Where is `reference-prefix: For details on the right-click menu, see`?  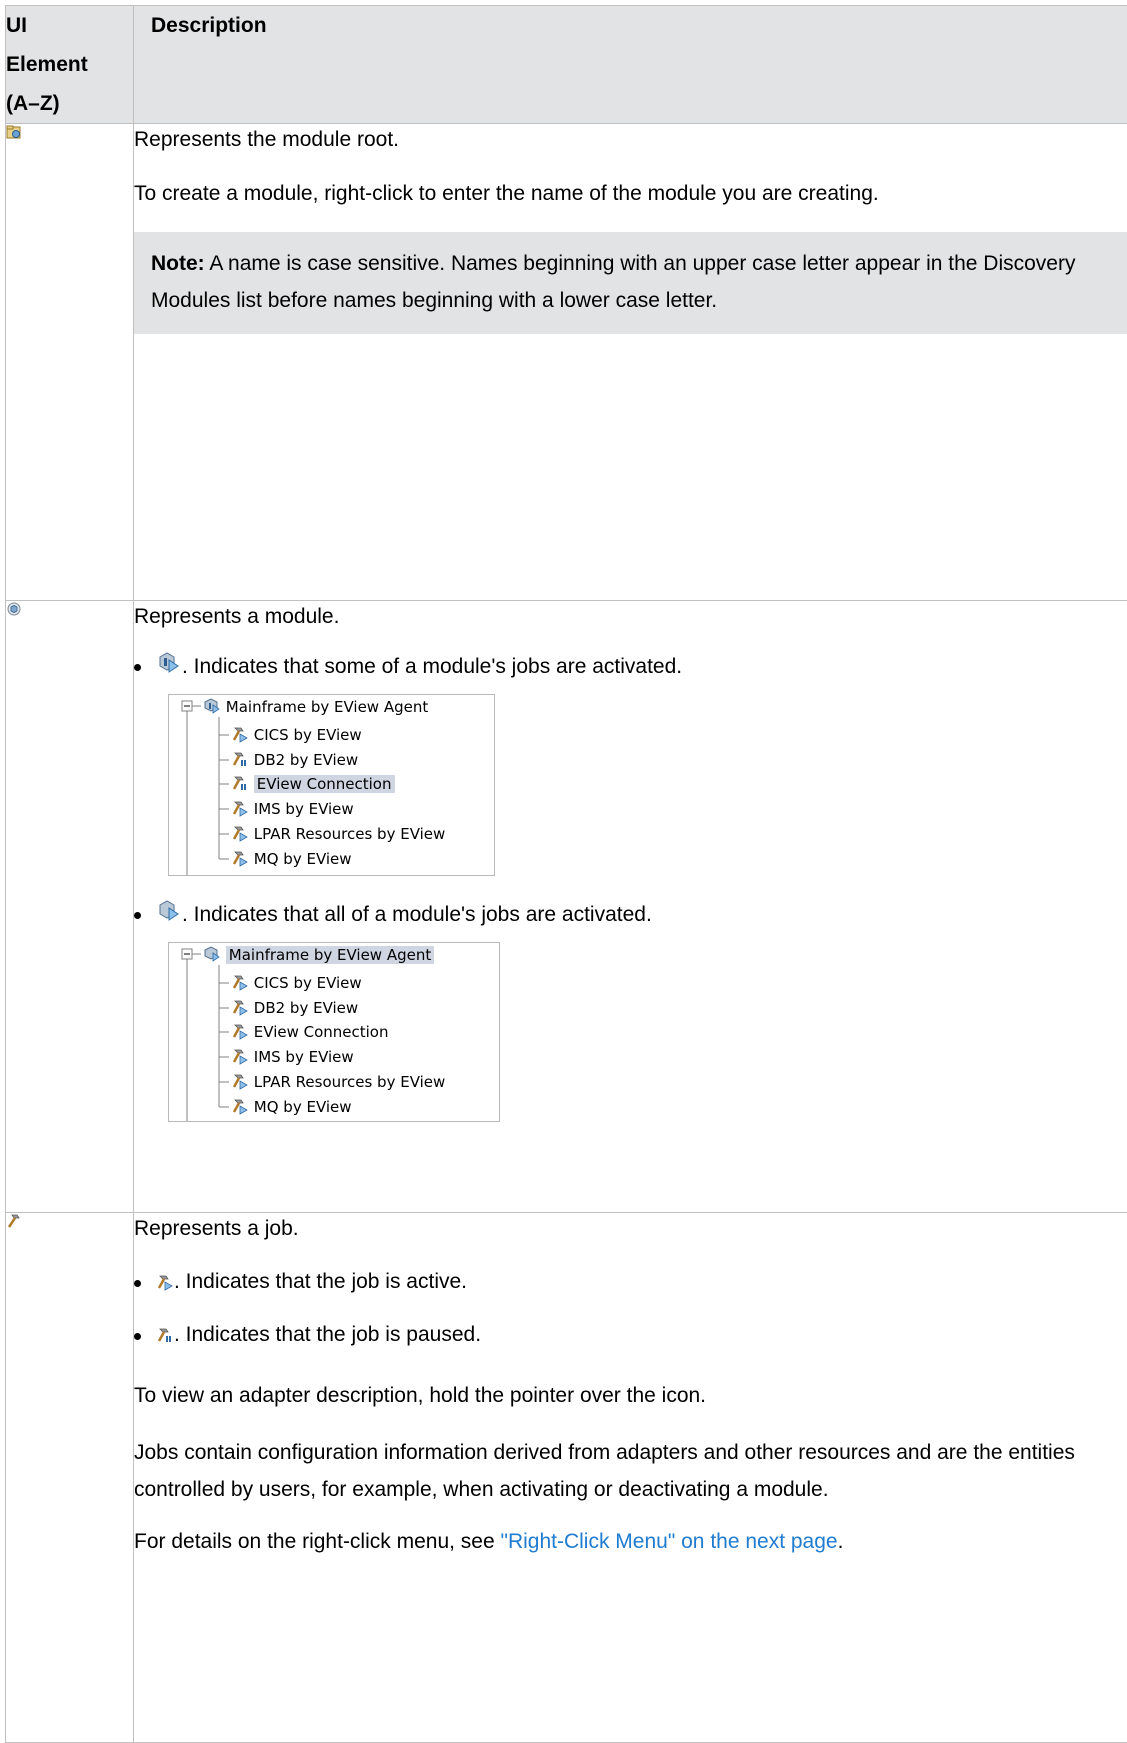 reference-prefix: For details on the right-click menu, see is located at coordinates (317, 1541).